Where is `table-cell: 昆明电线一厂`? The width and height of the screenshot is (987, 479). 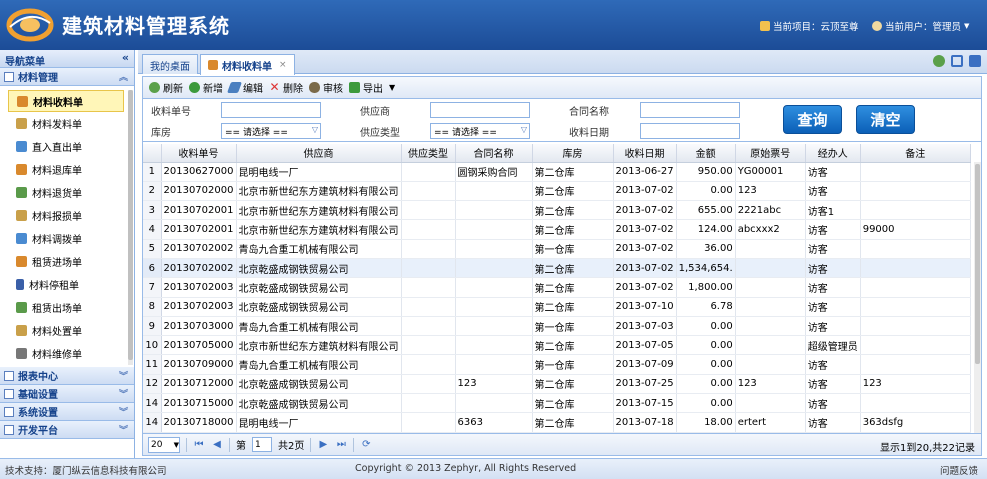
table-cell: 昆明电线一厂 is located at coordinates (319, 422).